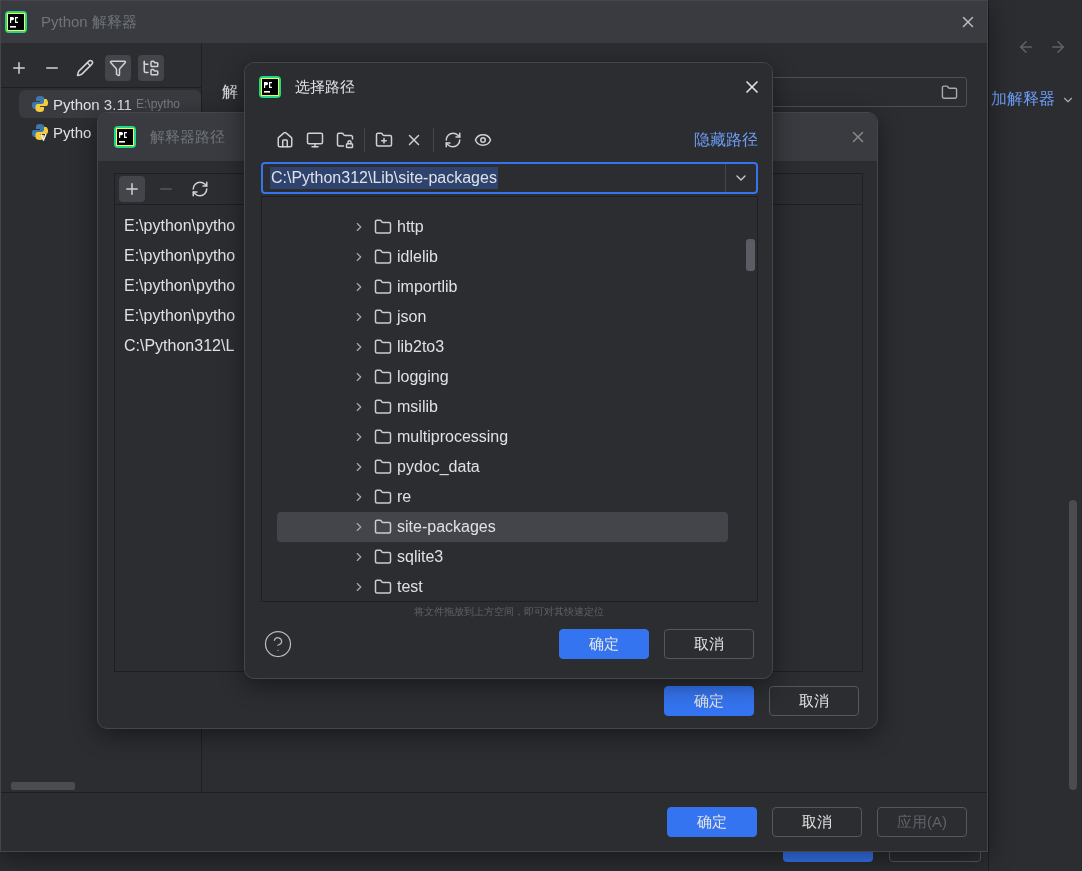 This screenshot has width=1082, height=871. Describe the element at coordinates (417, 407) in the screenshot. I see `folder-name: msilib` at that location.